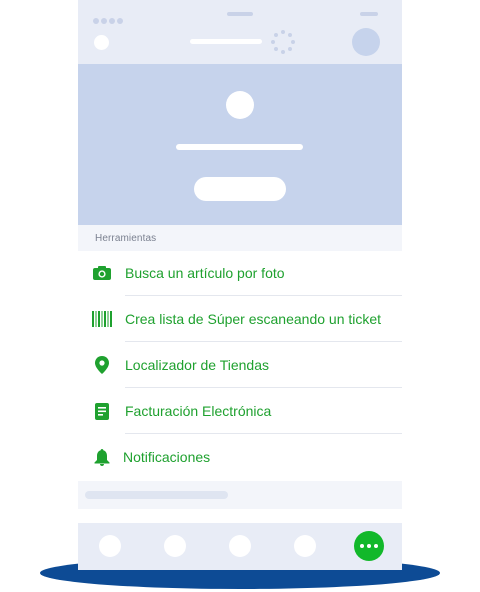 The image size is (480, 592). I want to click on section-title: Herramientas, so click(126, 238).